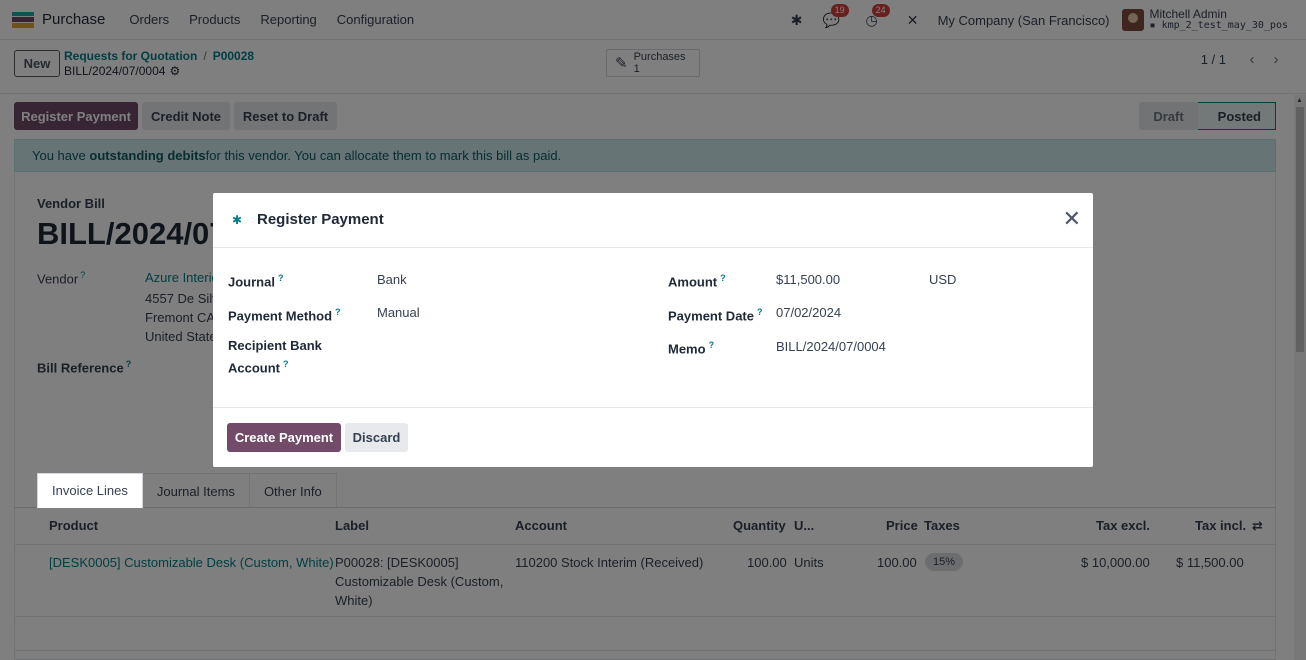  I want to click on payment-method-field: Manual, so click(398, 312).